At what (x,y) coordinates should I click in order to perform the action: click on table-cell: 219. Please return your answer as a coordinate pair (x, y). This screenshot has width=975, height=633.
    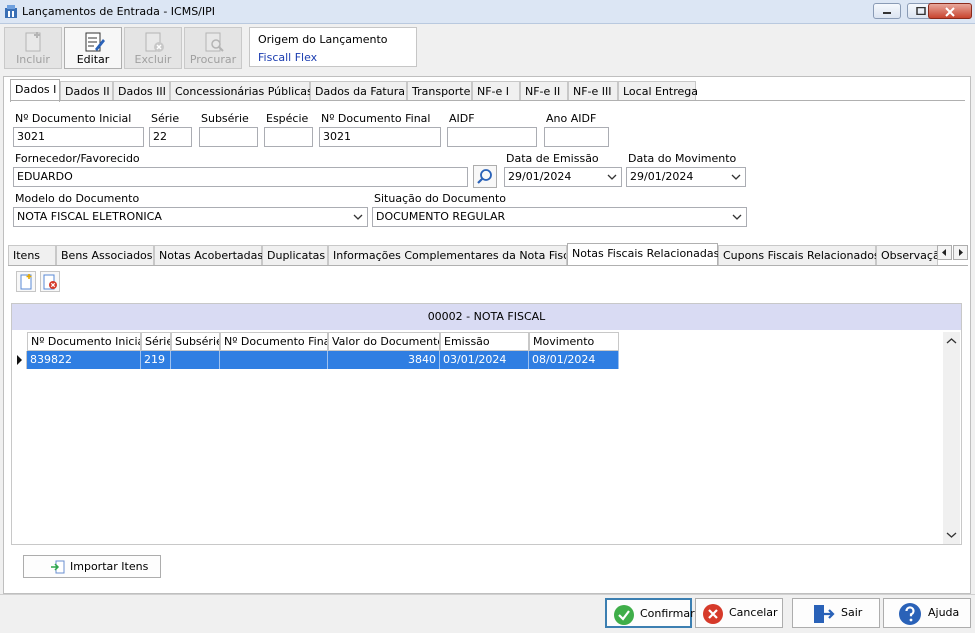
    Looking at the image, I should click on (156, 360).